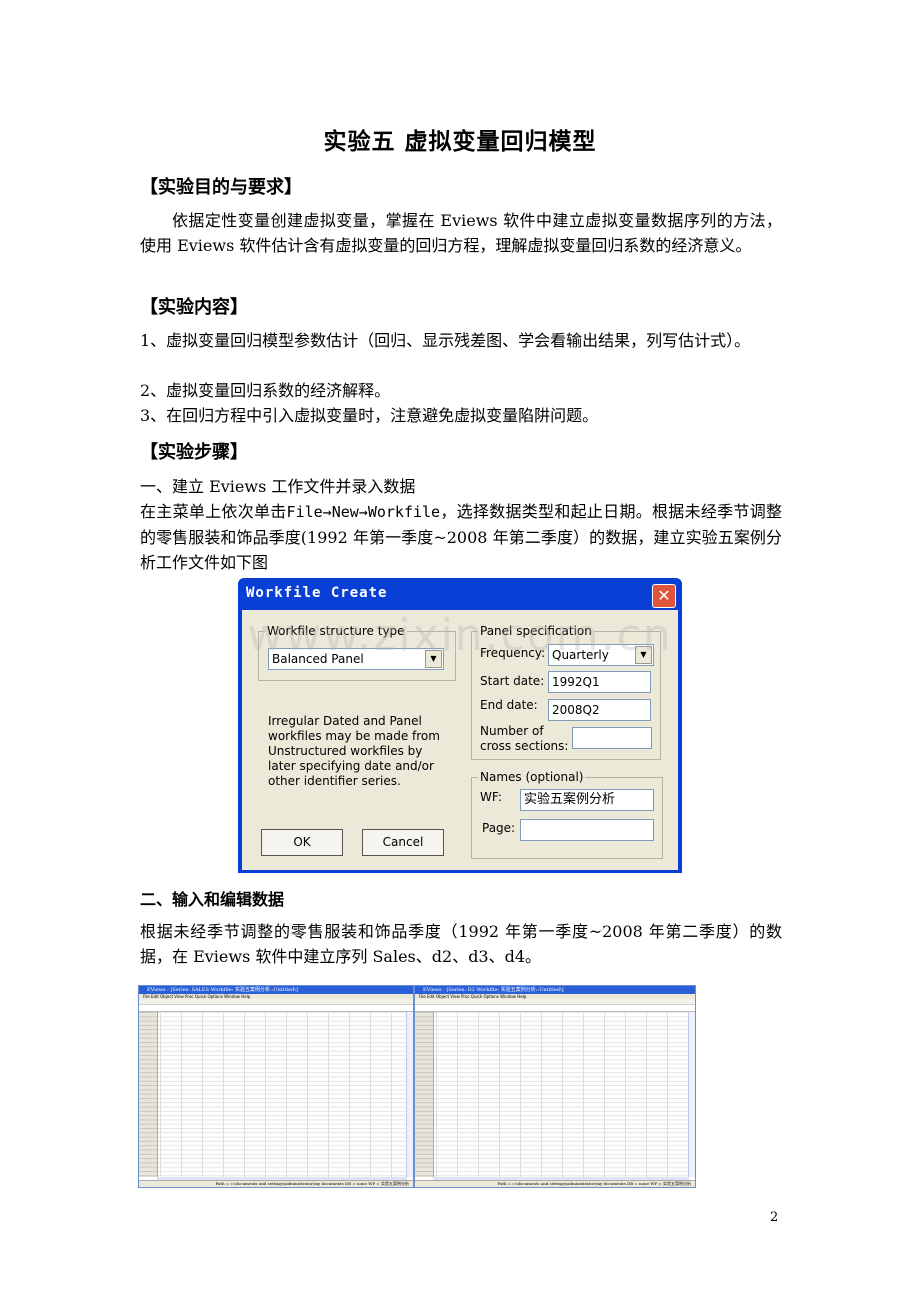 This screenshot has width=920, height=1302. What do you see at coordinates (403, 842) in the screenshot?
I see `cancel-button: Cancel` at bounding box center [403, 842].